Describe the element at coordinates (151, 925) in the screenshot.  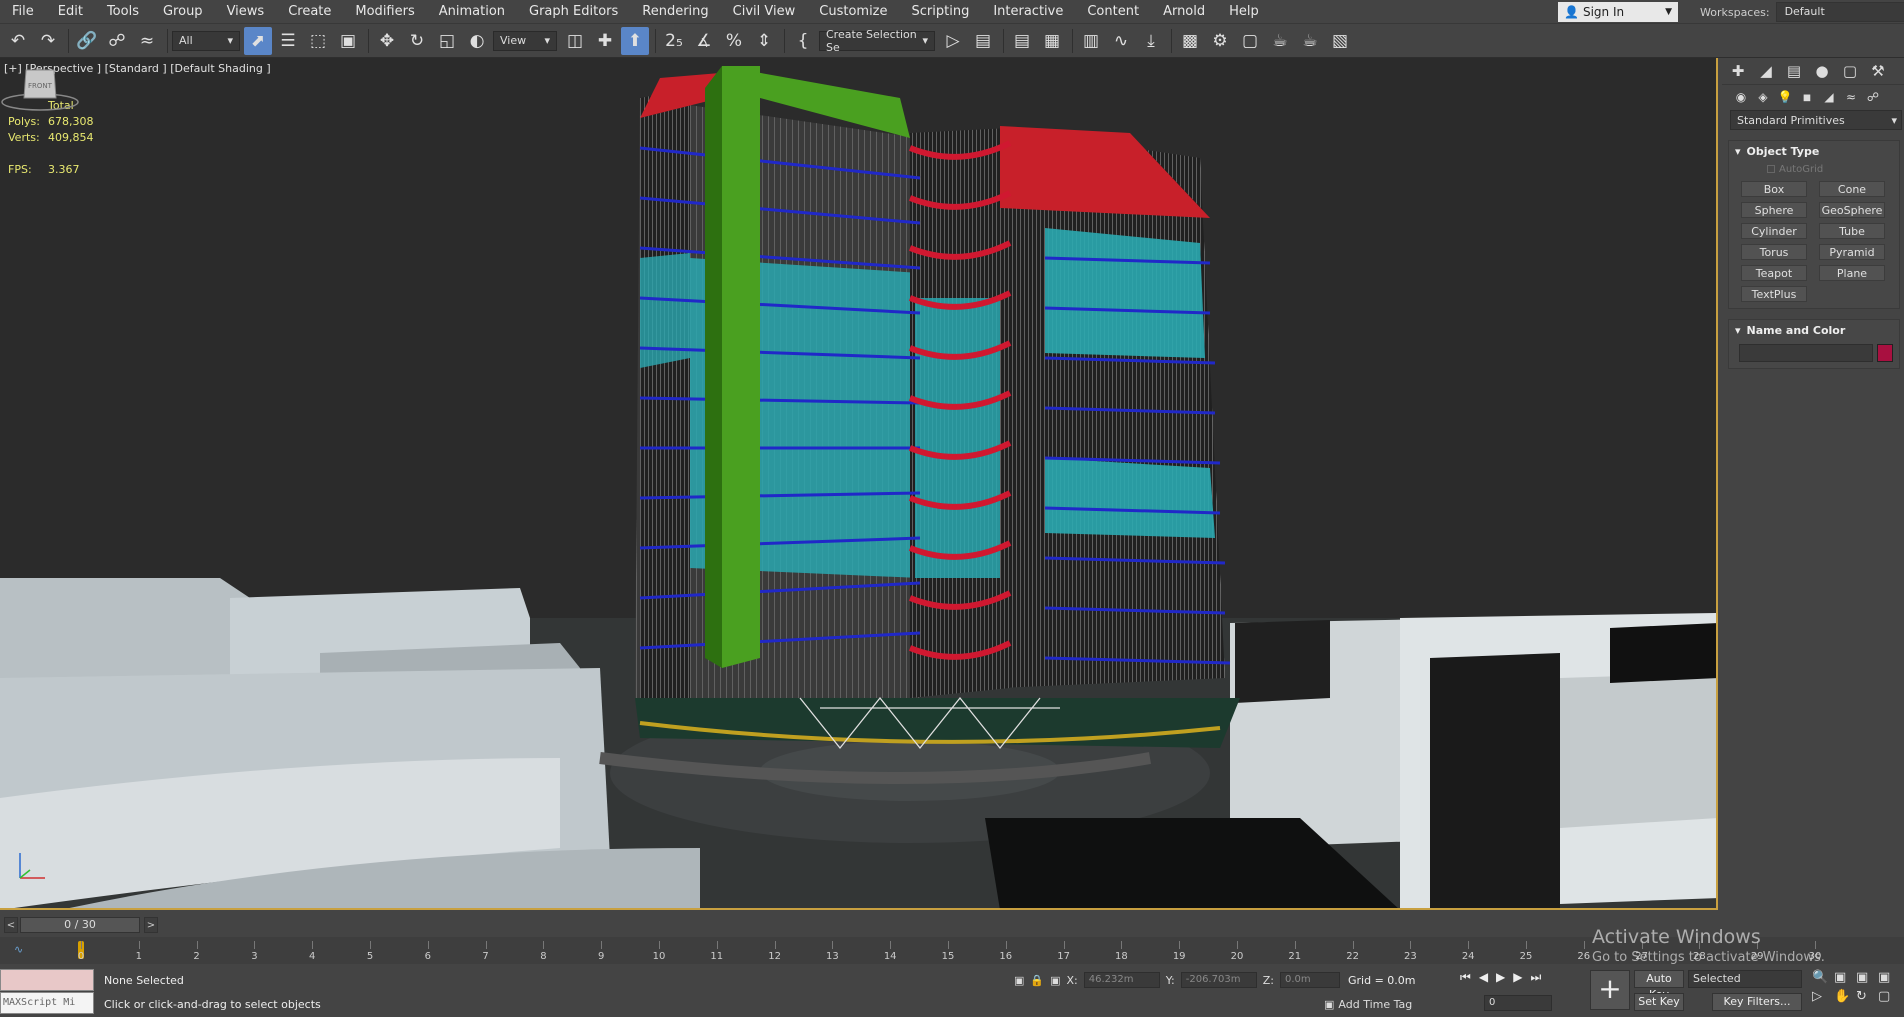
I see `next-frame-icon: >` at that location.